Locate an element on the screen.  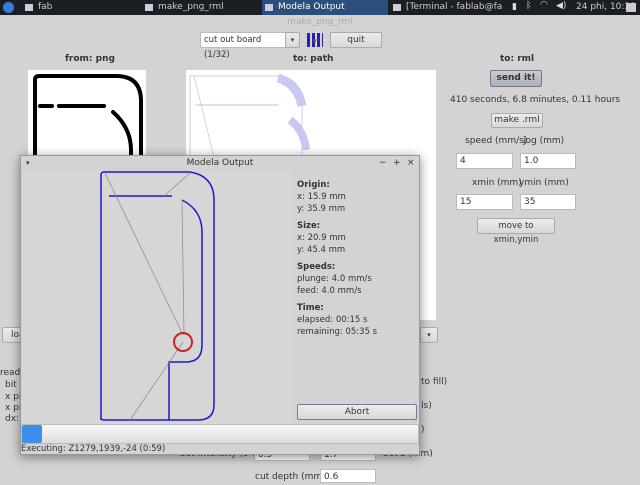
size-x: x: 20.9 mm is located at coordinates (321, 238).